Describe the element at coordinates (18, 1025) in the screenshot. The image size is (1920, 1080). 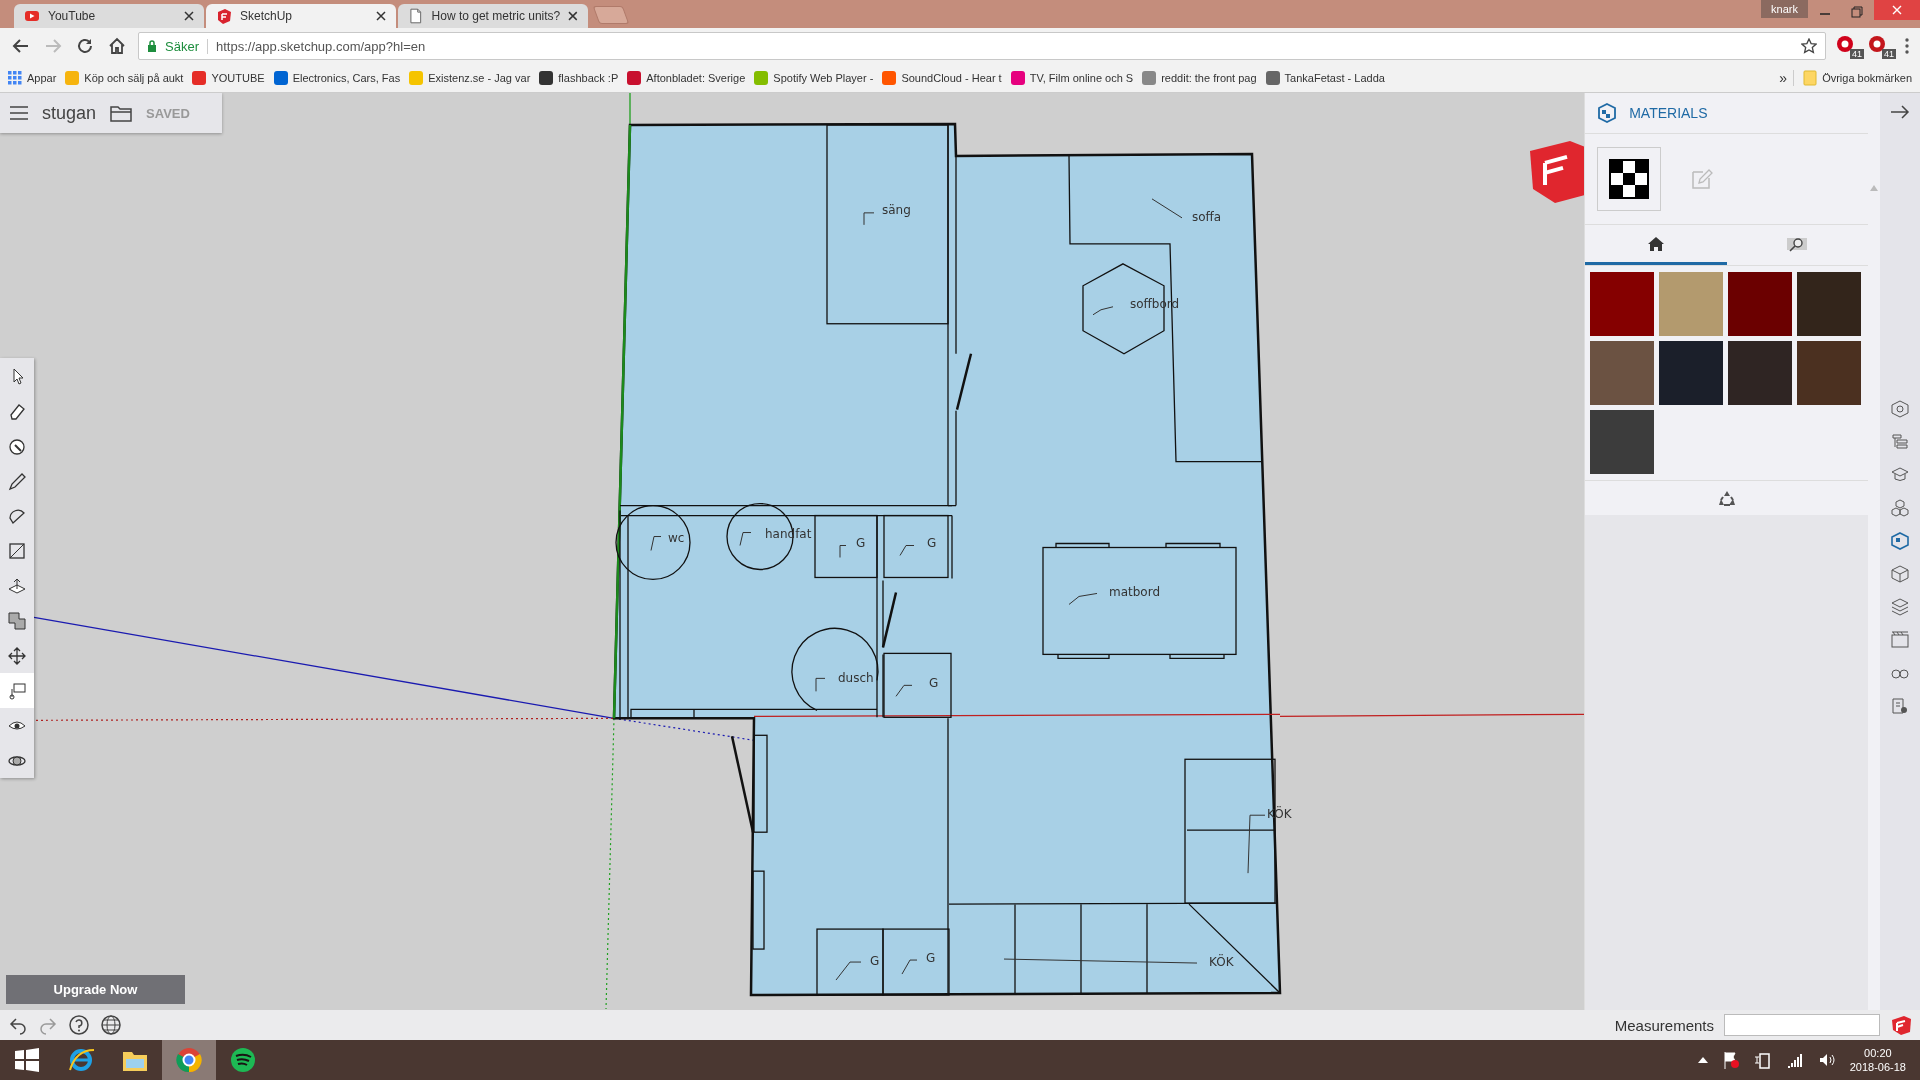
I see `undo-icon` at that location.